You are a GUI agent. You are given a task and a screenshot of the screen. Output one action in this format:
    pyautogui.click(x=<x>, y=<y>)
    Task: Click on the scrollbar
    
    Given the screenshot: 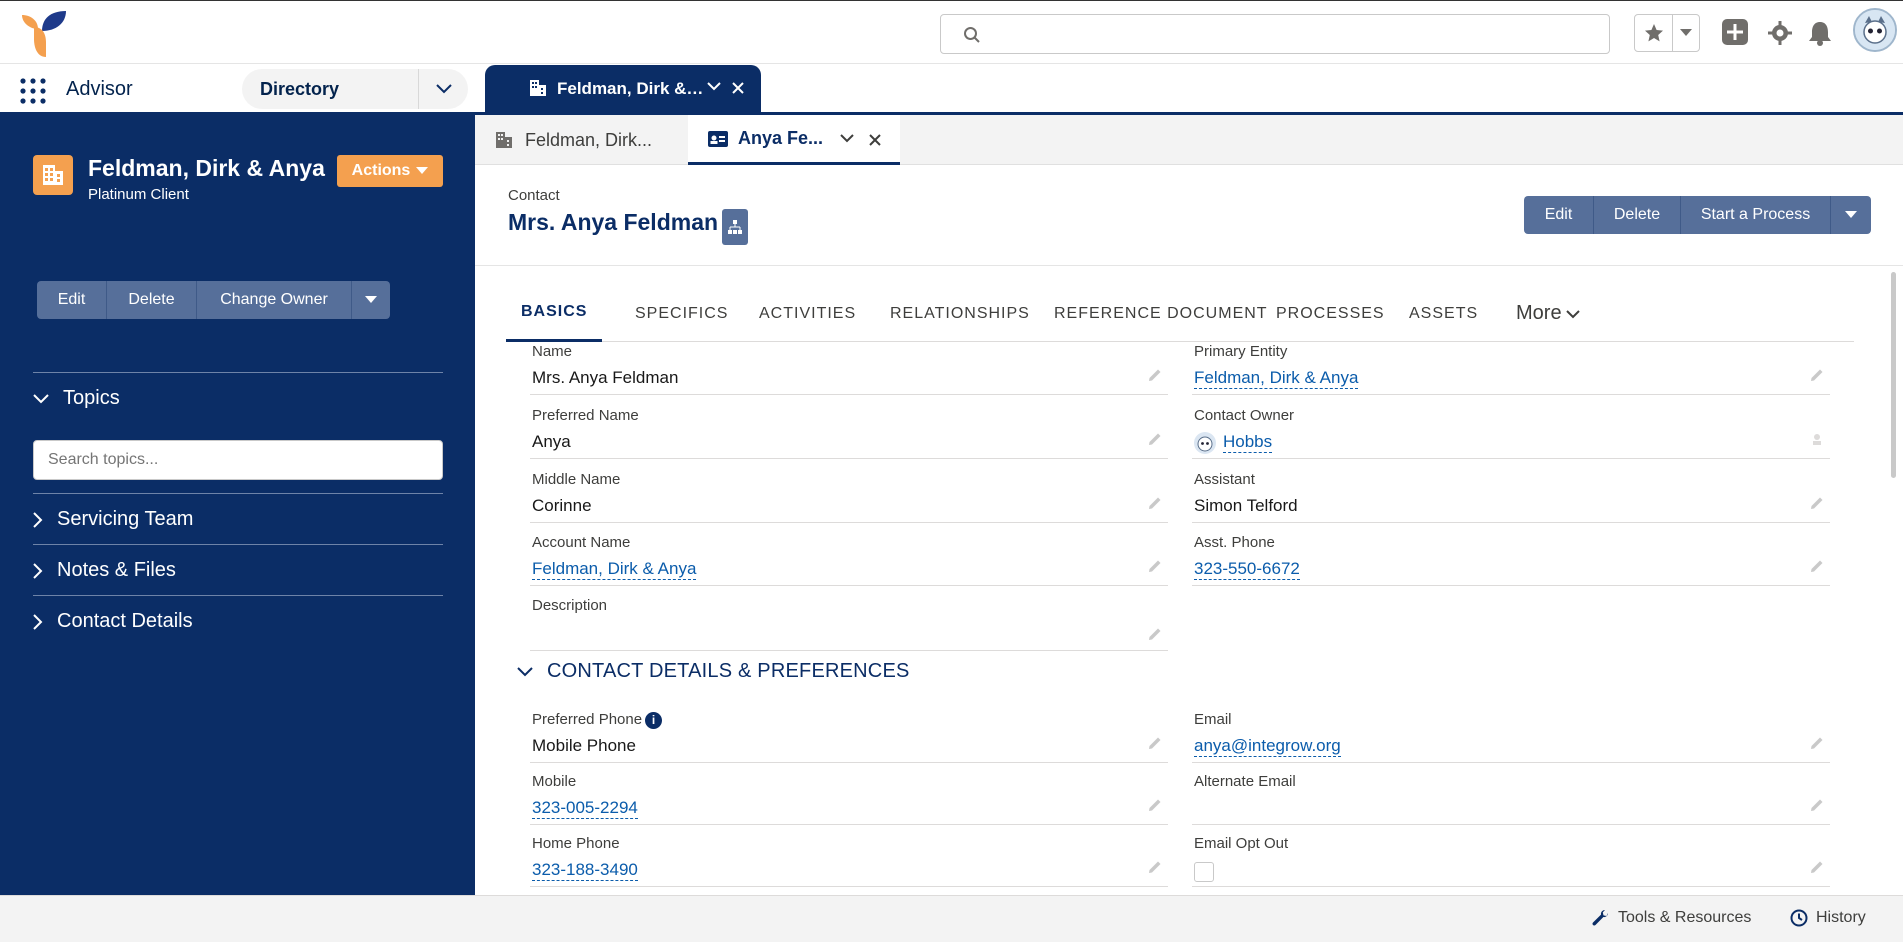 What is the action you would take?
    pyautogui.click(x=1893, y=375)
    